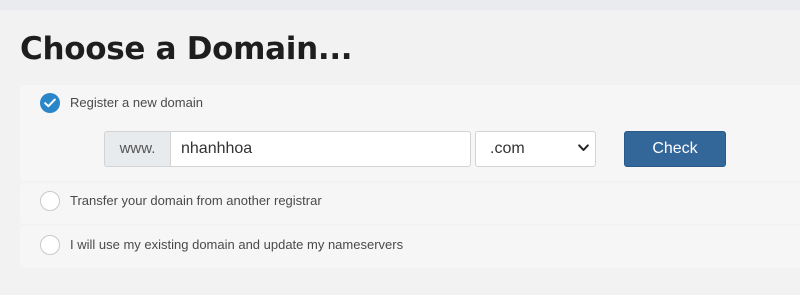 The height and width of the screenshot is (295, 800). Describe the element at coordinates (136, 103) in the screenshot. I see `register-label: Register a new domain` at that location.